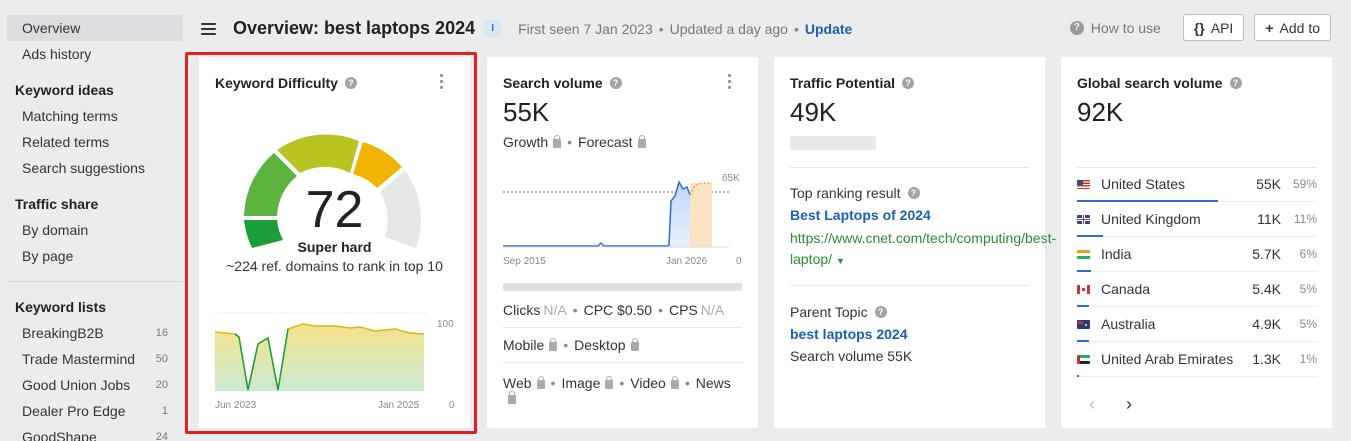 The width and height of the screenshot is (1351, 441). I want to click on country-row: Australia 4.9K 5%, so click(1197, 324).